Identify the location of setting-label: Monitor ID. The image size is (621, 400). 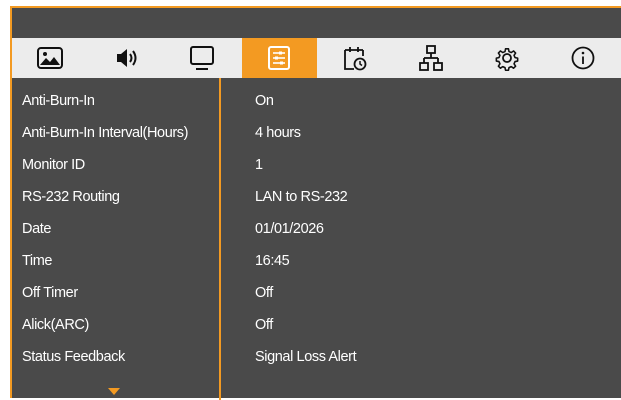
(53, 165).